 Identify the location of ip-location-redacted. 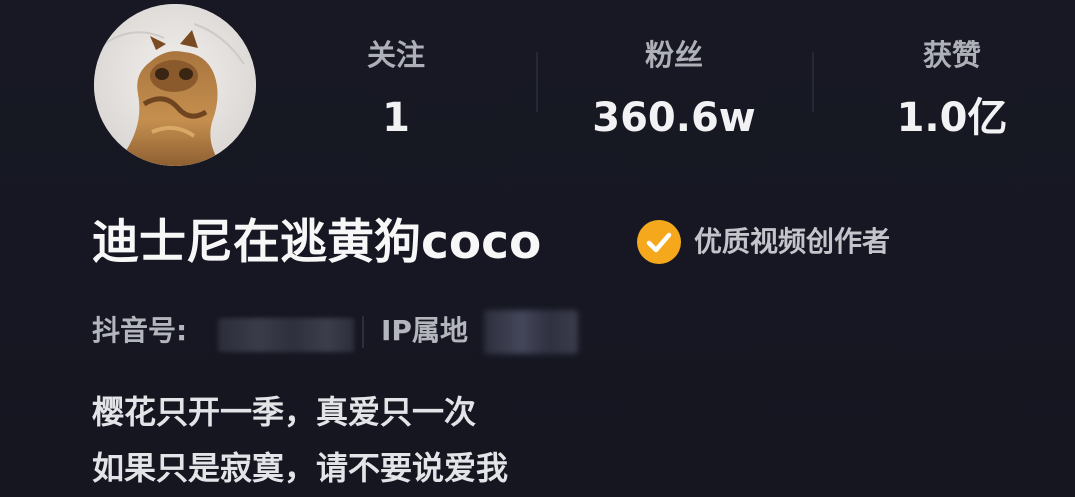
(531, 332).